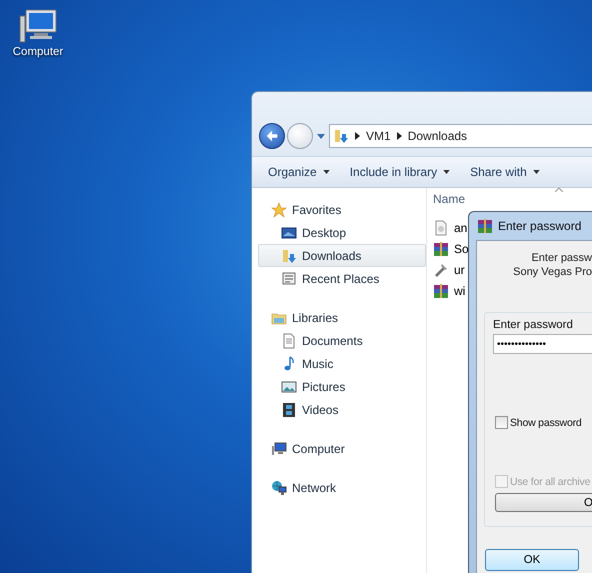  What do you see at coordinates (342, 448) in the screenshot?
I see `nav-item: Computer` at bounding box center [342, 448].